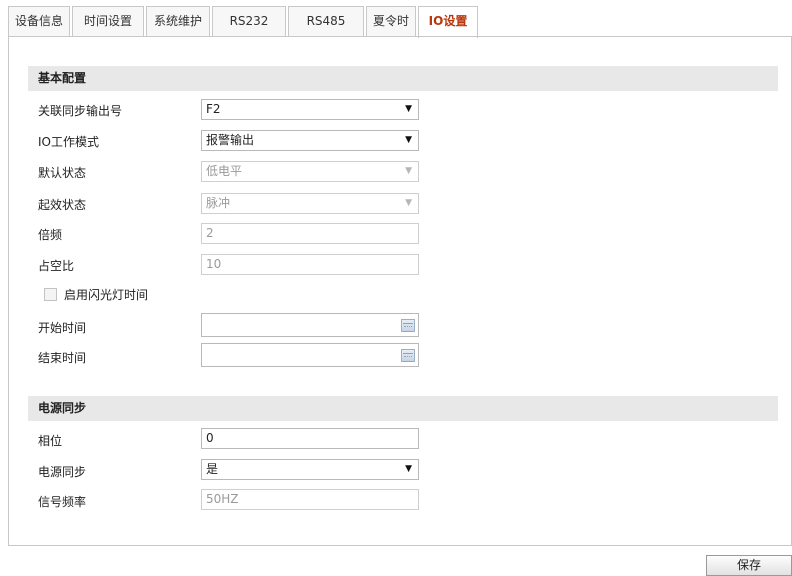  Describe the element at coordinates (218, 203) in the screenshot. I see `effective-state-value: 脉冲` at that location.